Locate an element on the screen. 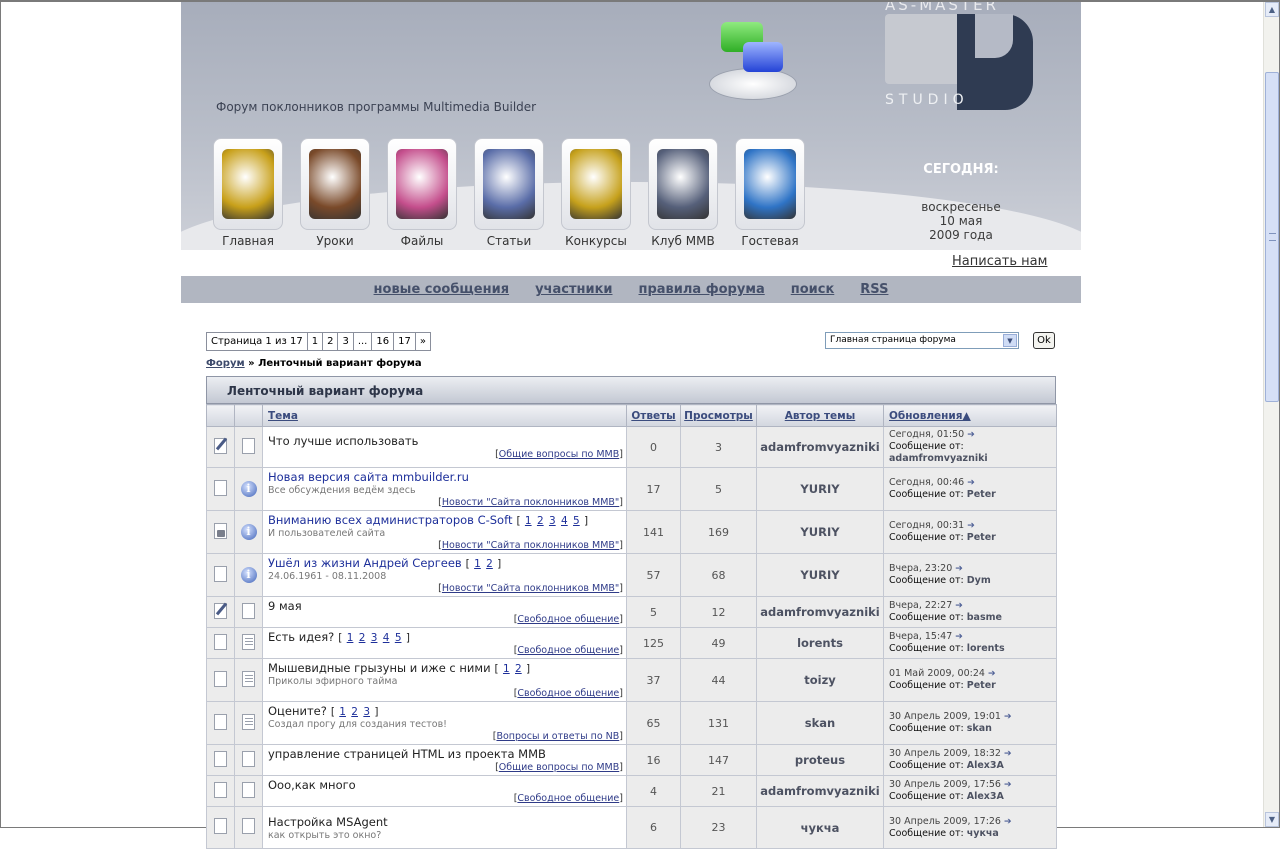 Image resolution: width=1280 pixels, height=849 pixels. nav-label: Конкурсы is located at coordinates (596, 241).